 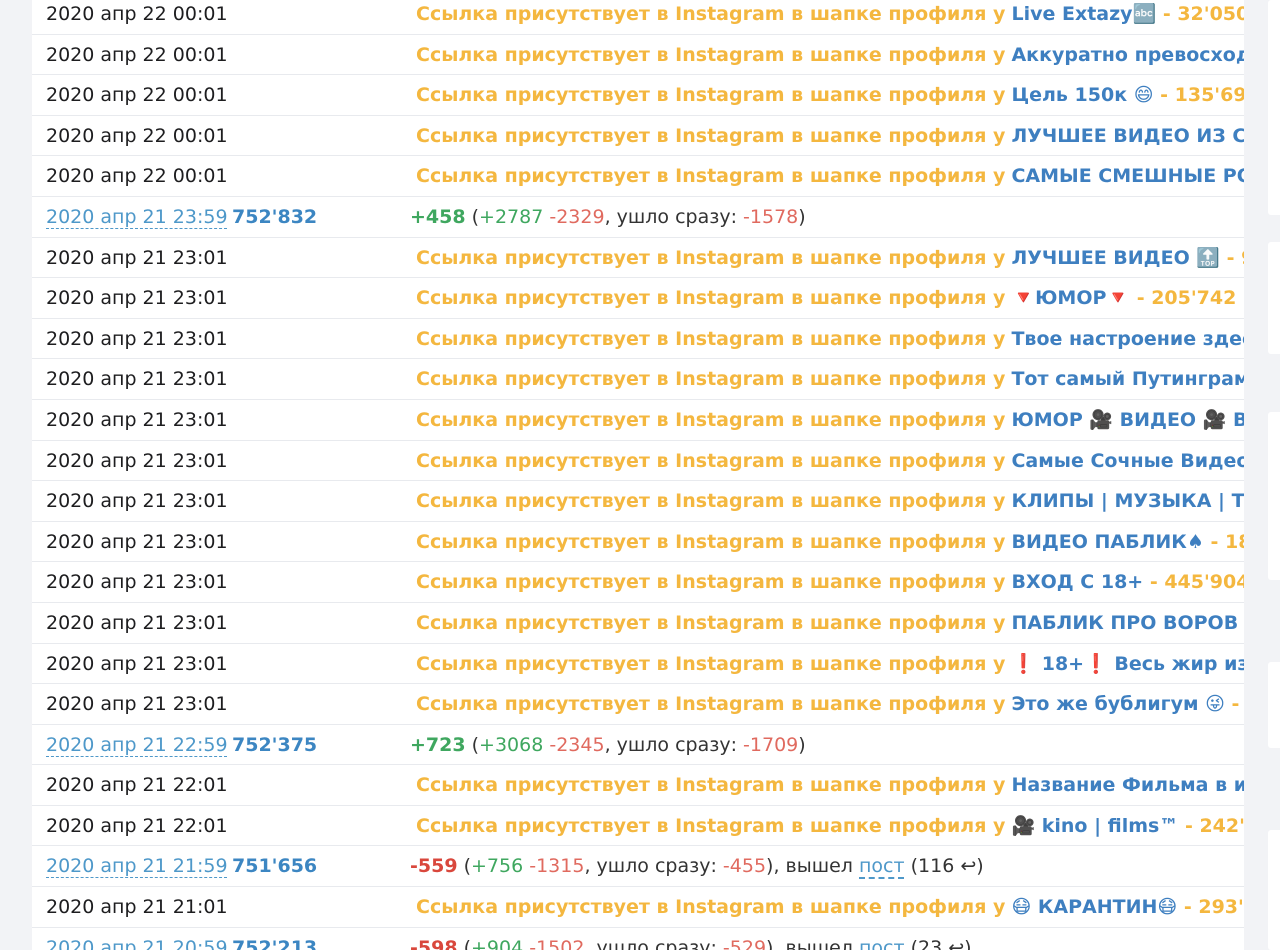 I want to click on channel-name: Тот самый Путинграм🔥, so click(x=1127, y=379).